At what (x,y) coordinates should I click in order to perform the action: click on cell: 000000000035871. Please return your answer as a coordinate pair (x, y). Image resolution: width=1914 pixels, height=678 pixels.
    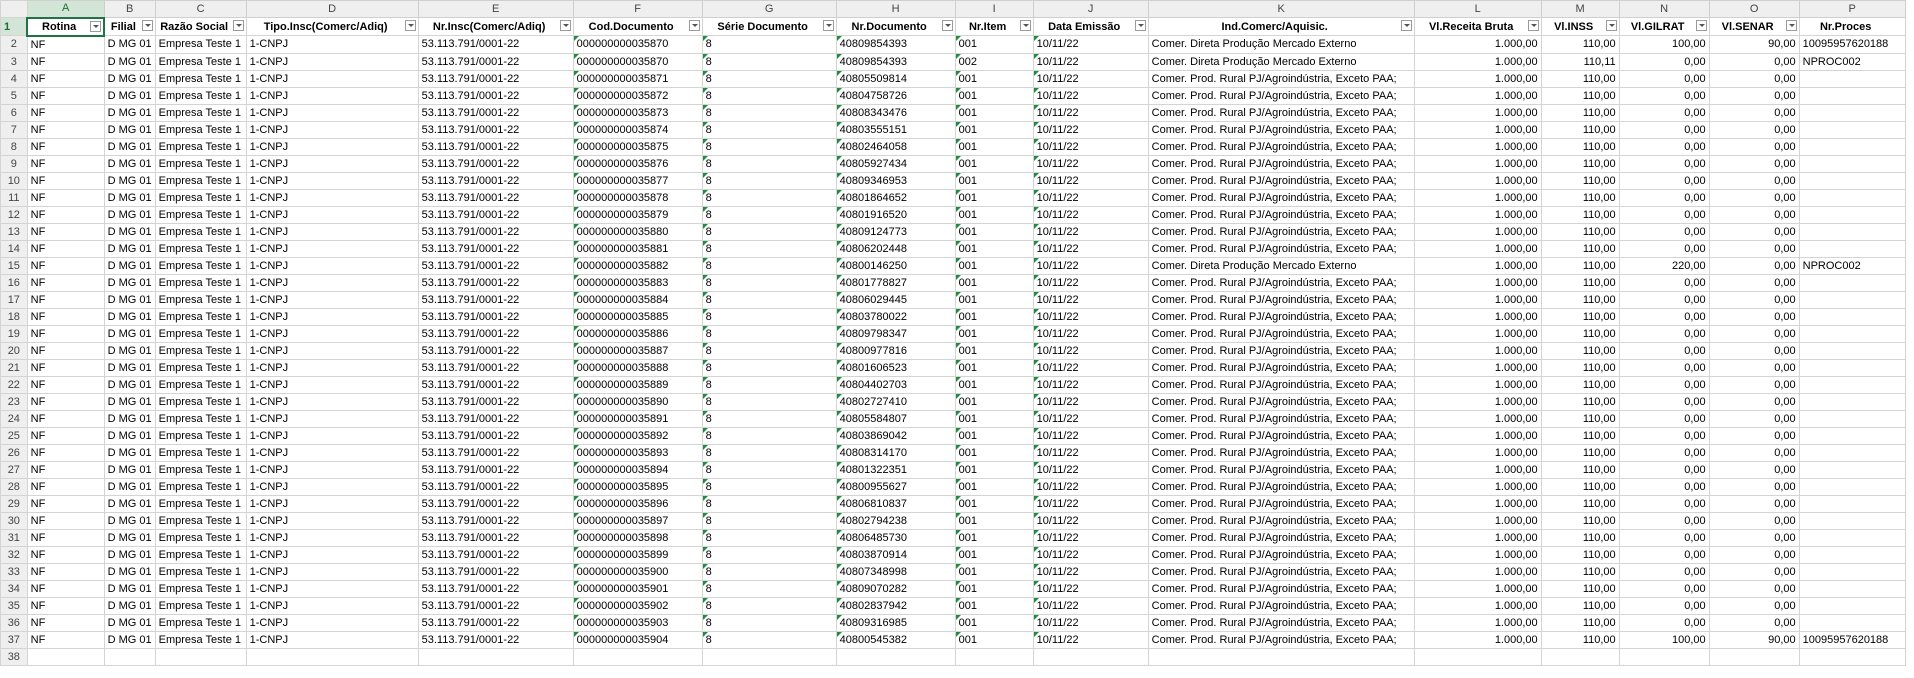
    Looking at the image, I should click on (637, 78).